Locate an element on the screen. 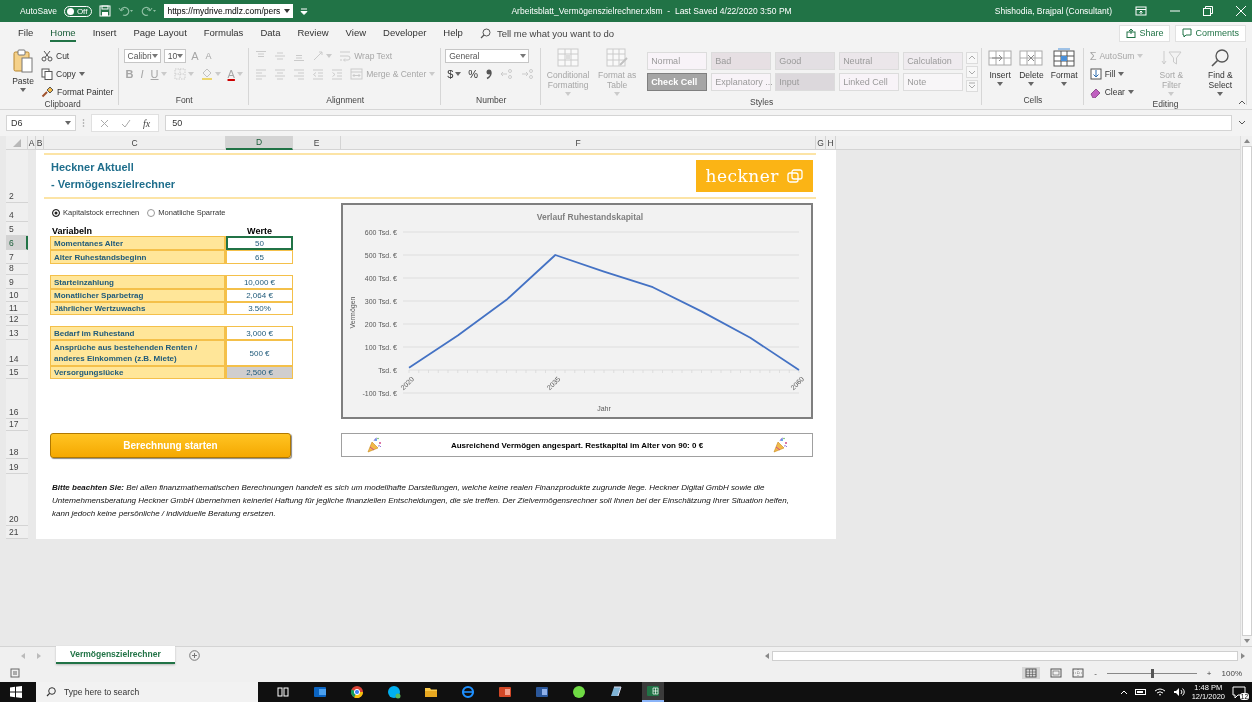 This screenshot has height=702, width=1252. undo-icon is located at coordinates (126, 11).